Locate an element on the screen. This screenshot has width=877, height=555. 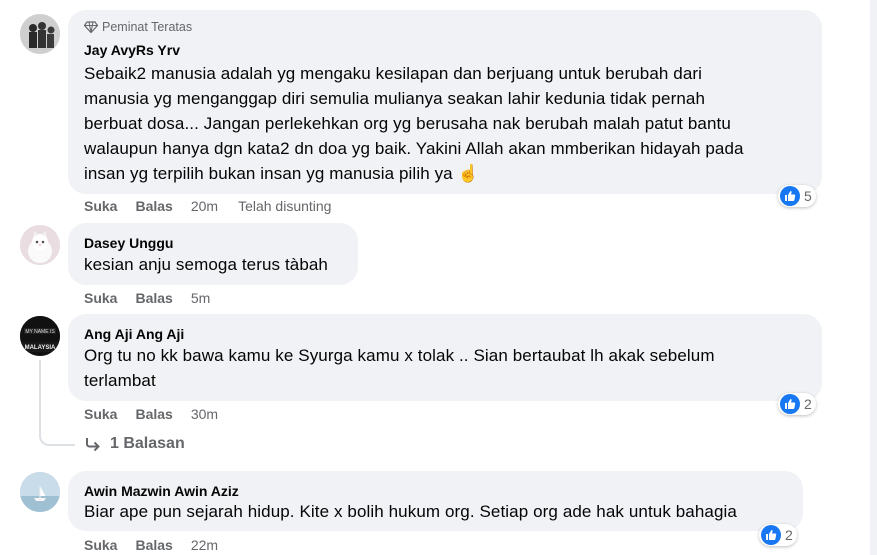
comment-text: kesian anju semoga terus tàbah is located at coordinates (206, 264).